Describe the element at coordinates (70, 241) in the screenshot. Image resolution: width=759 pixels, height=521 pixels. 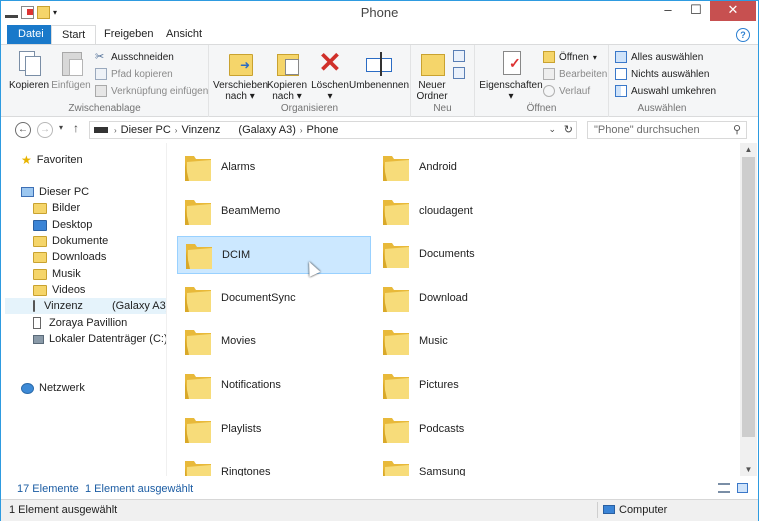
I see `nav-item-dokumente: Dokumente` at that location.